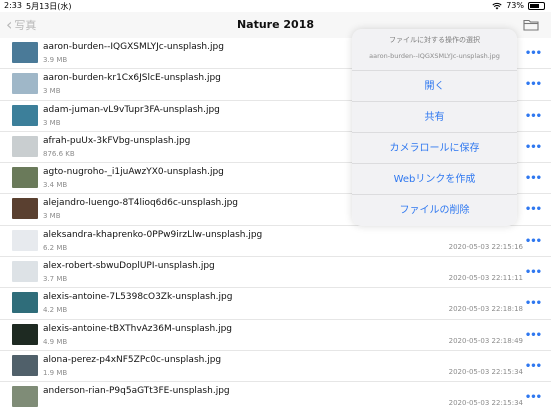 The width and height of the screenshot is (551, 413). What do you see at coordinates (485, 246) in the screenshot?
I see `file-date: 2020-05-03 22:15:16` at bounding box center [485, 246].